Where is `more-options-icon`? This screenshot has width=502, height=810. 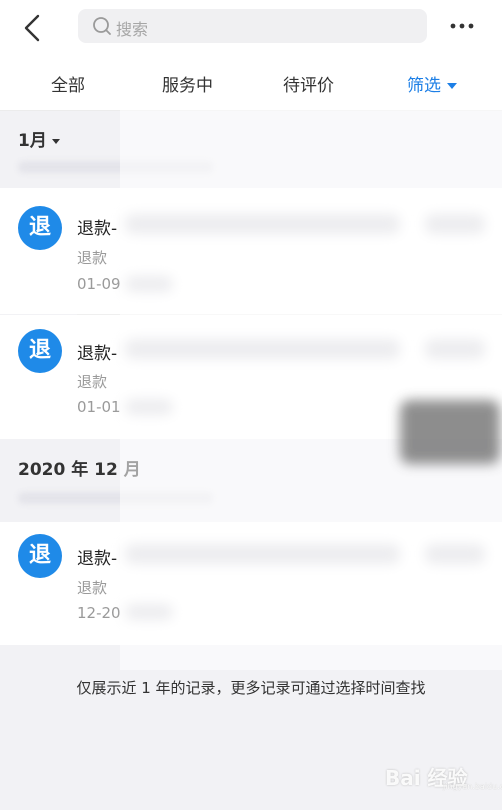 more-options-icon is located at coordinates (462, 26).